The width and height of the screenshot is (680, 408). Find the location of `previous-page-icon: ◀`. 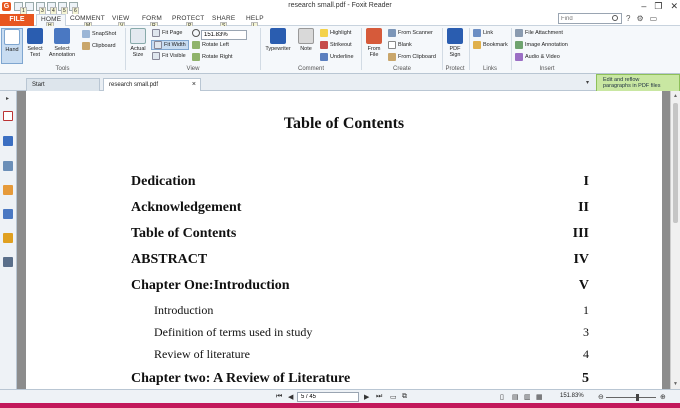

previous-page-icon: ◀ is located at coordinates (290, 397).